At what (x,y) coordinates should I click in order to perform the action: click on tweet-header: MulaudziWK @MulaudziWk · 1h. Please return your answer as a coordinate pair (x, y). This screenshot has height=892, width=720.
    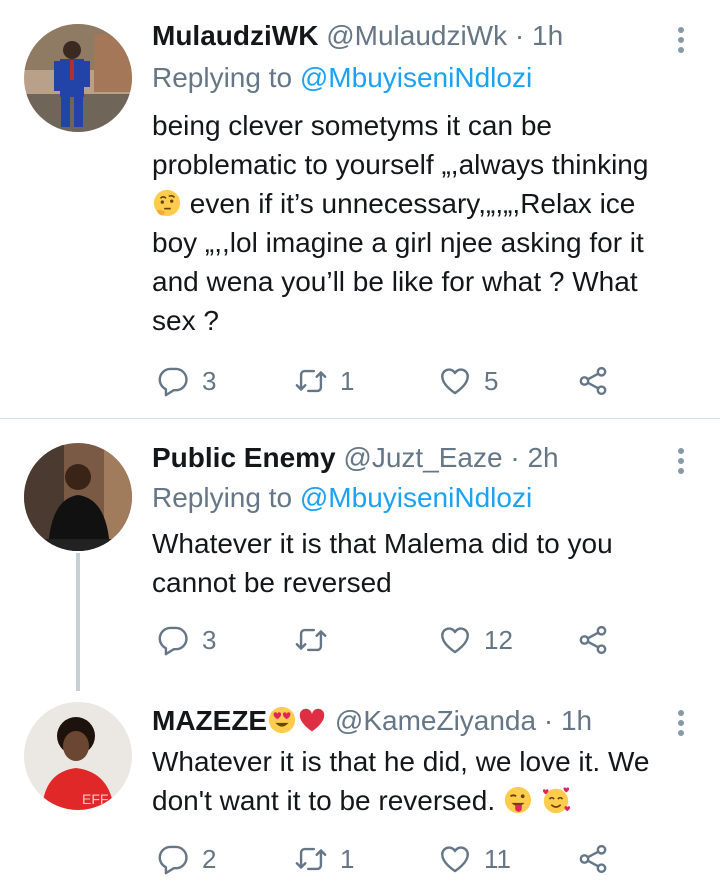
    Looking at the image, I should click on (357, 36).